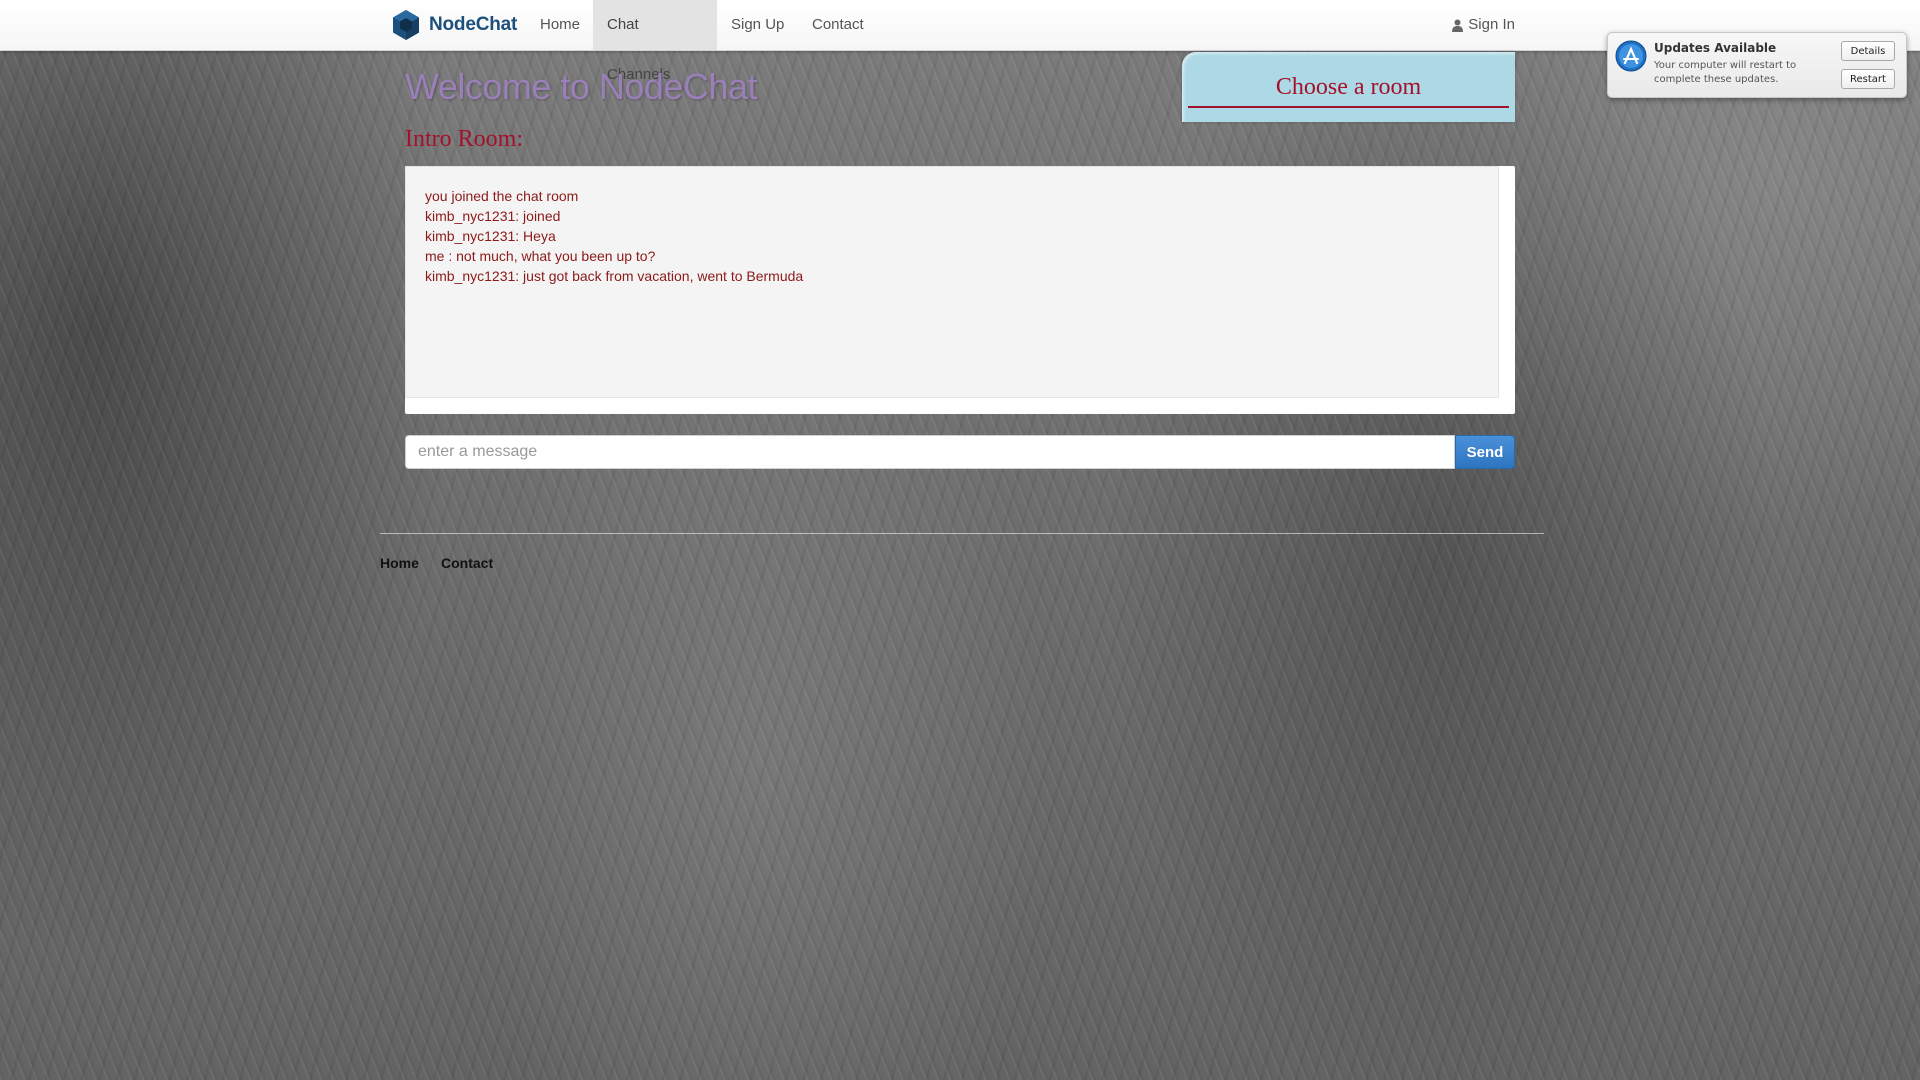  What do you see at coordinates (1458, 25) in the screenshot?
I see `user-icon` at bounding box center [1458, 25].